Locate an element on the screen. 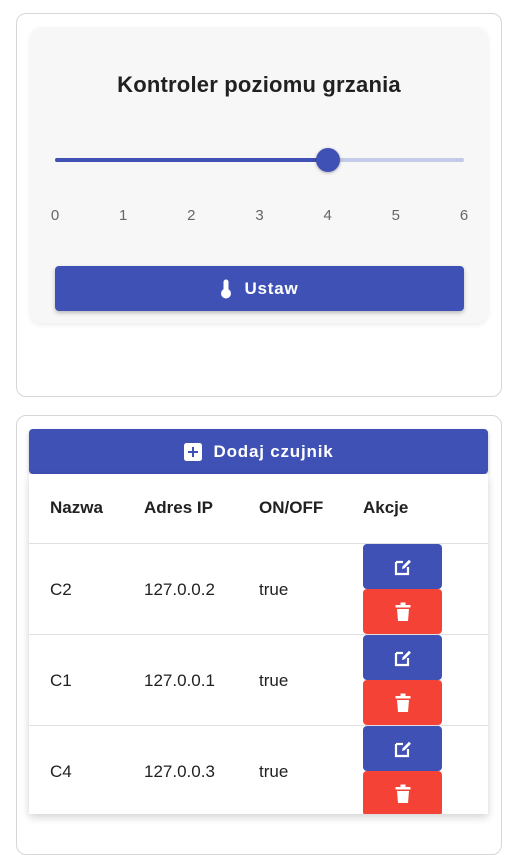  heat-level-slider is located at coordinates (259, 160).